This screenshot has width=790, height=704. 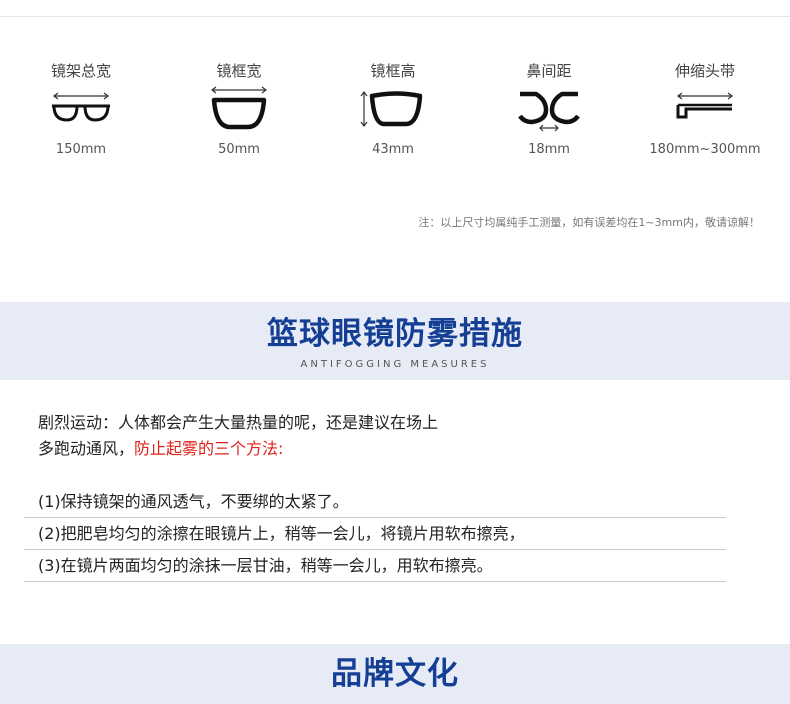 What do you see at coordinates (395, 334) in the screenshot?
I see `section-title: 篮球眼镜防雾措施` at bounding box center [395, 334].